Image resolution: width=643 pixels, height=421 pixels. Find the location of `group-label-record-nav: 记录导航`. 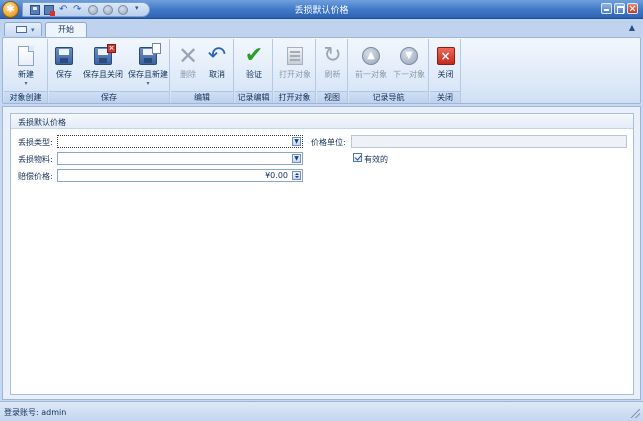

group-label-record-nav: 记录导航 is located at coordinates (388, 97).